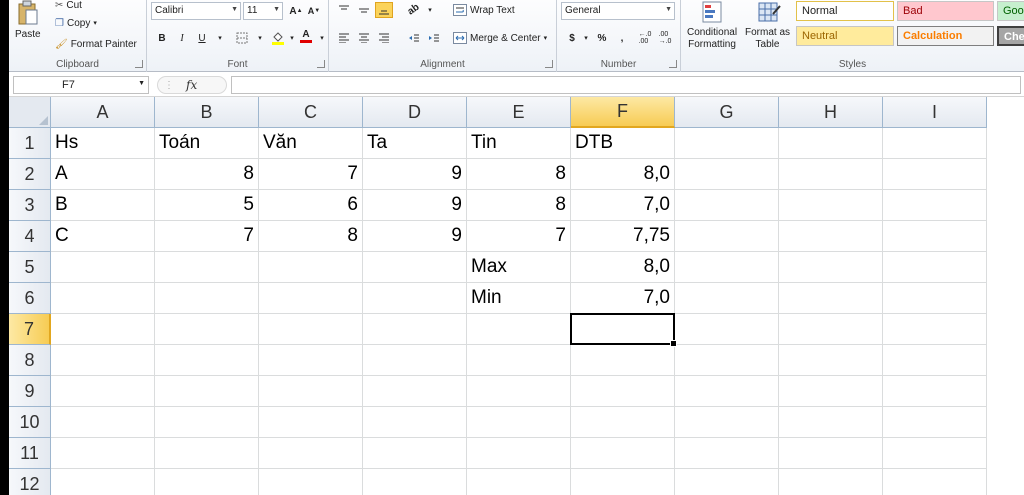 This screenshot has height=495, width=1024. Describe the element at coordinates (935, 298) in the screenshot. I see `cell-i6` at that location.